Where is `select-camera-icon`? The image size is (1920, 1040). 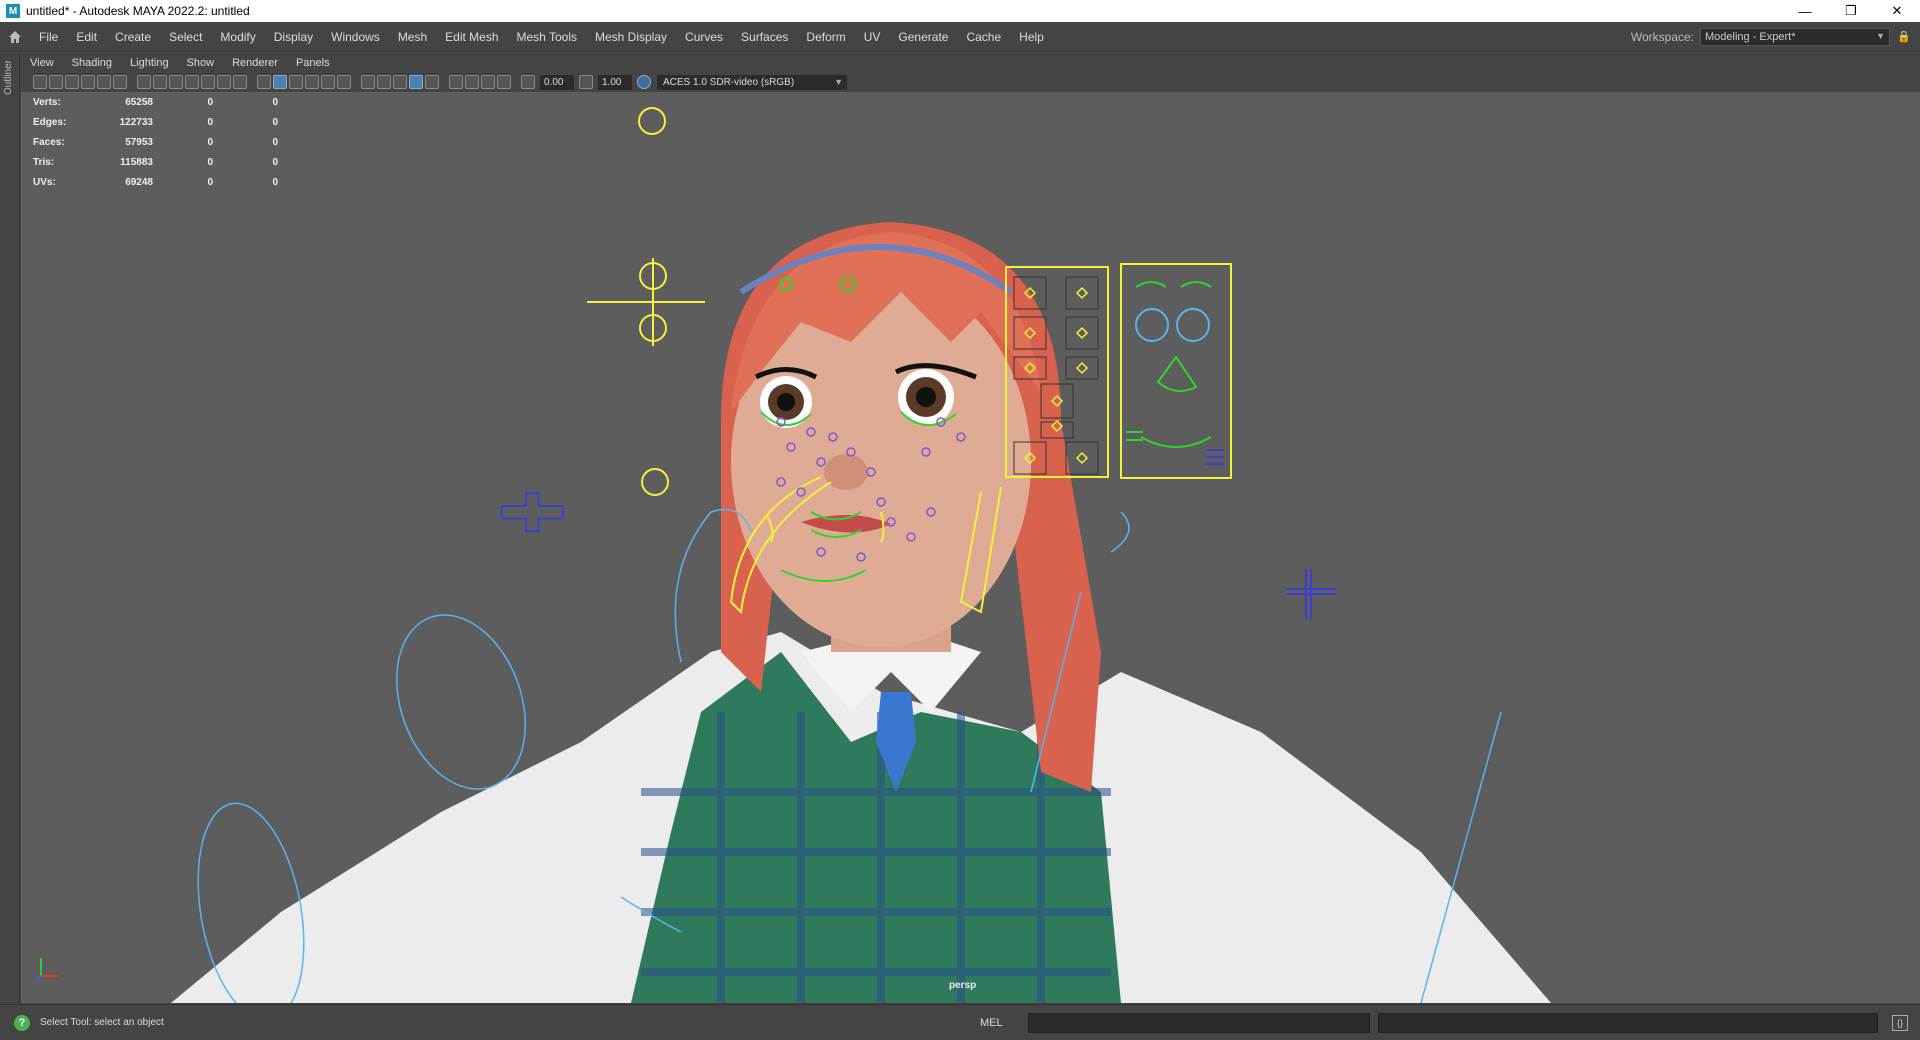
select-camera-icon is located at coordinates (40, 82).